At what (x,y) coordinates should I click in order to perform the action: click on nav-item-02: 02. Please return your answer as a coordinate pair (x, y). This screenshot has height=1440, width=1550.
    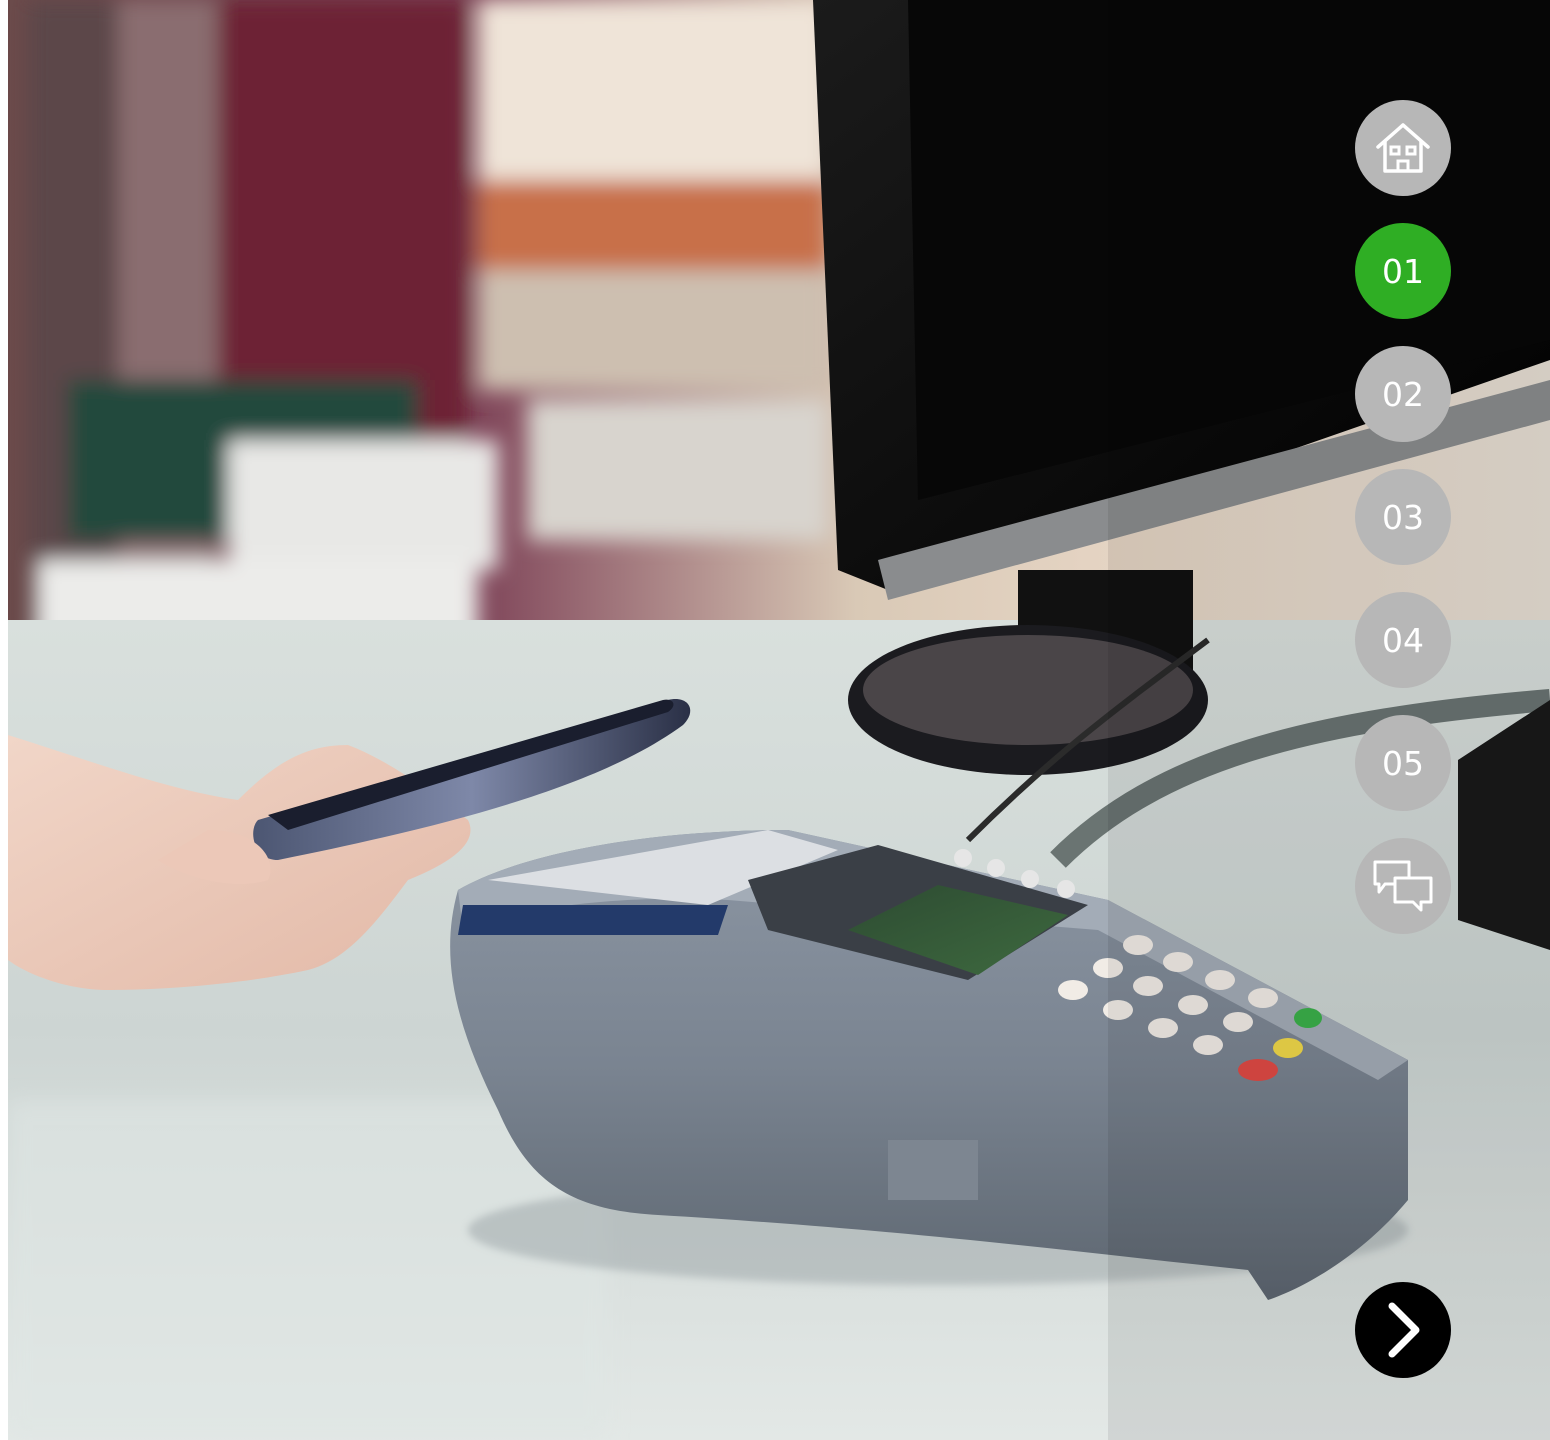
    Looking at the image, I should click on (1403, 394).